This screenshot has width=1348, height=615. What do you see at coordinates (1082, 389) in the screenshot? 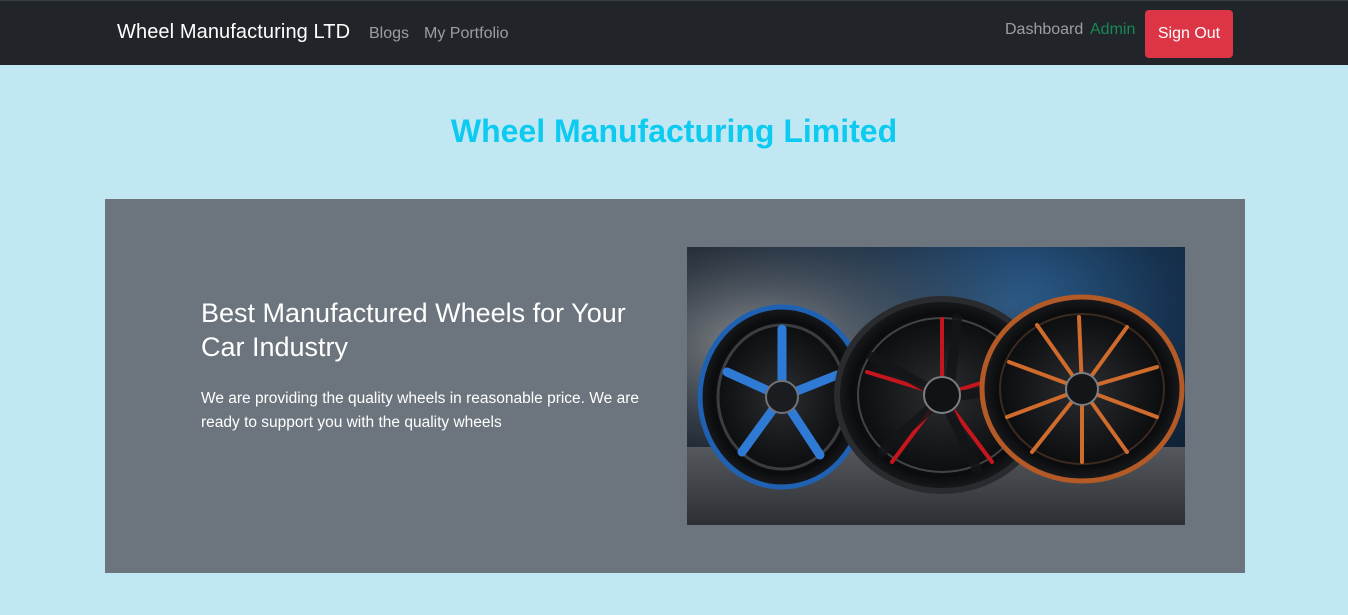
I see `copper-wheel` at bounding box center [1082, 389].